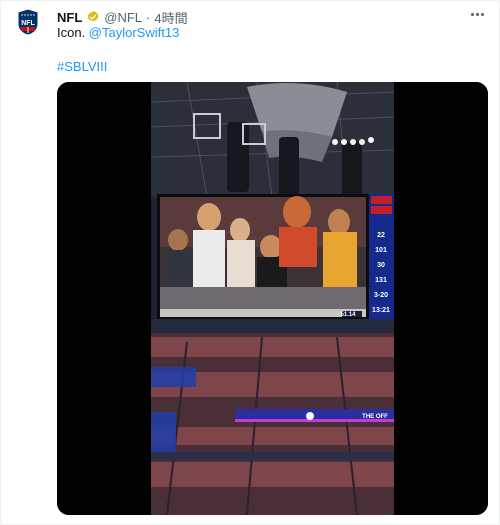 The height and width of the screenshot is (525, 500). What do you see at coordinates (93, 17) in the screenshot?
I see `verified-badge-icon` at bounding box center [93, 17].